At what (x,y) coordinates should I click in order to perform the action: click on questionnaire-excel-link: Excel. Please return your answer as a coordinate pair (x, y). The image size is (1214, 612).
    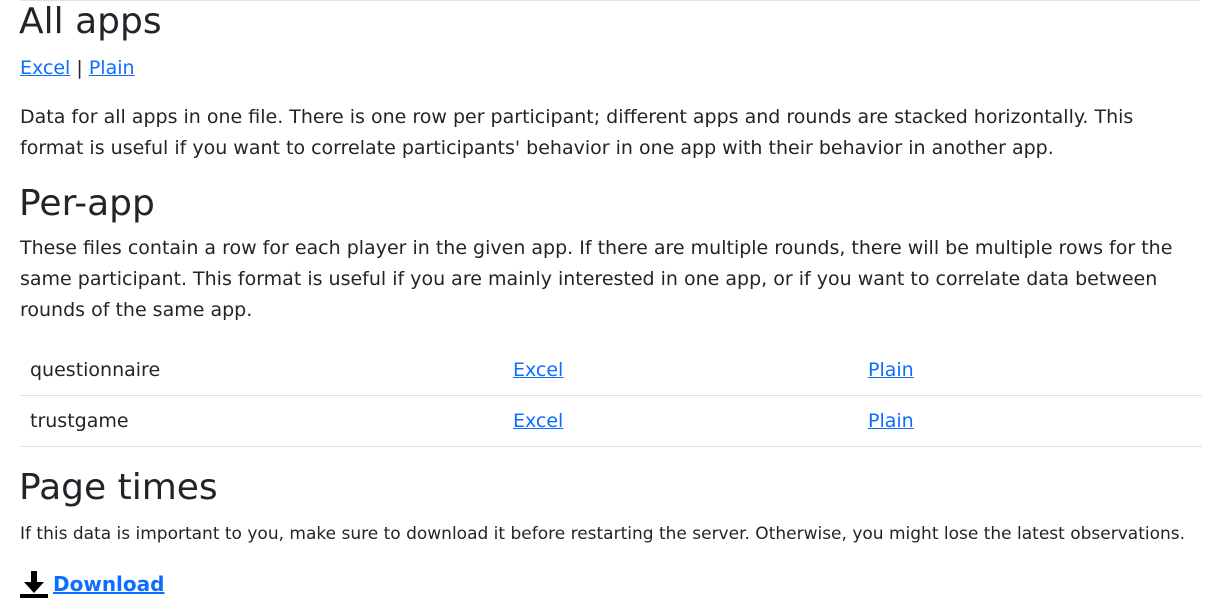
    Looking at the image, I should click on (538, 370).